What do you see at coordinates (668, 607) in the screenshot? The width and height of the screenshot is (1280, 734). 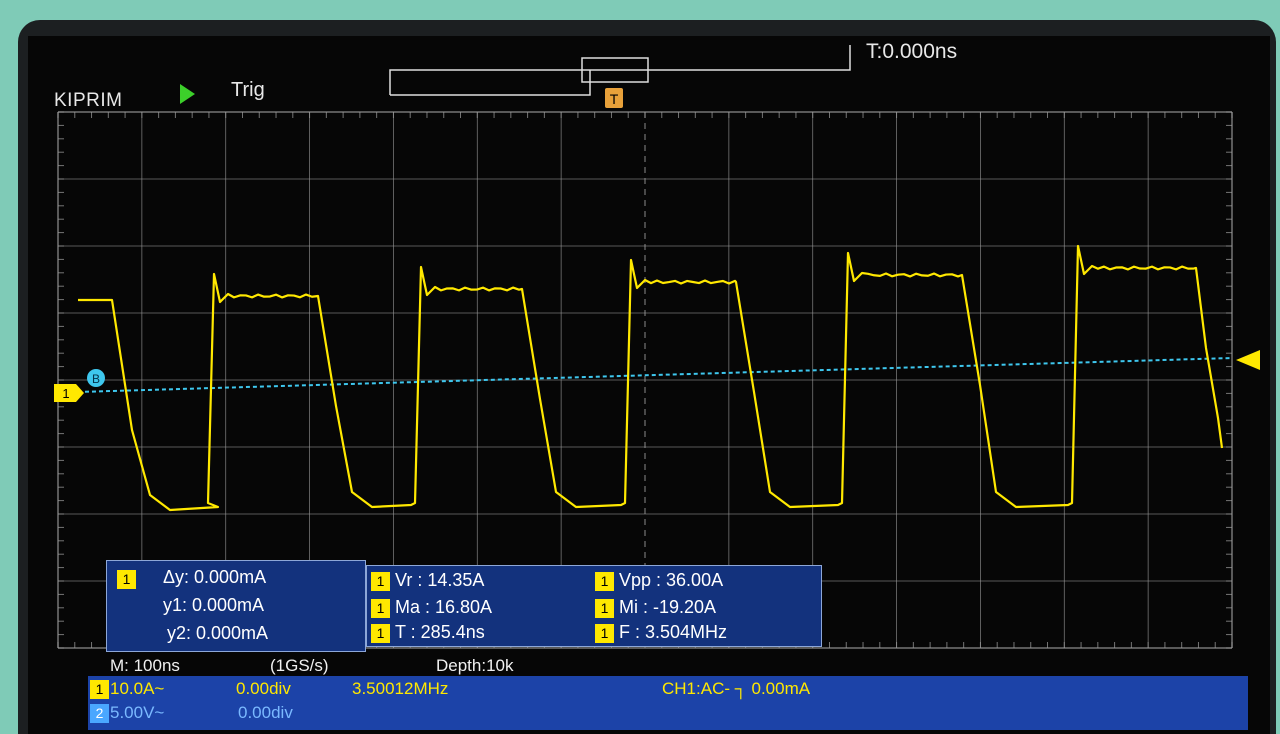 I see `measurement-min: Mi : -19.20A` at bounding box center [668, 607].